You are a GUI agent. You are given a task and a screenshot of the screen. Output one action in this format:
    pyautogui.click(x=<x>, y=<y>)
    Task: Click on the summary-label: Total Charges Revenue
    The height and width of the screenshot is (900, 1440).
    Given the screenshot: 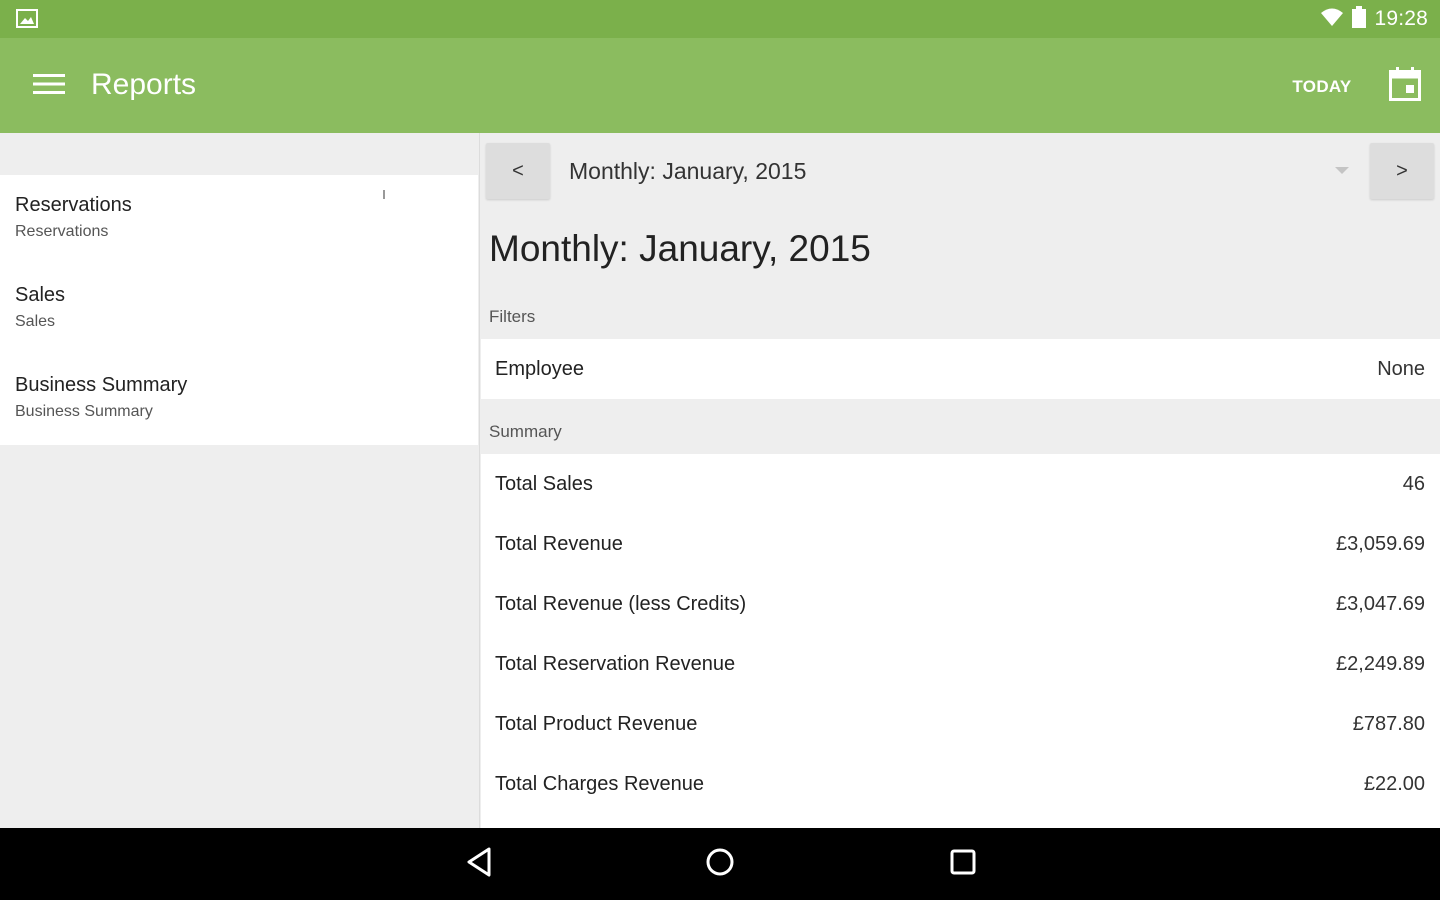 What is the action you would take?
    pyautogui.click(x=600, y=784)
    